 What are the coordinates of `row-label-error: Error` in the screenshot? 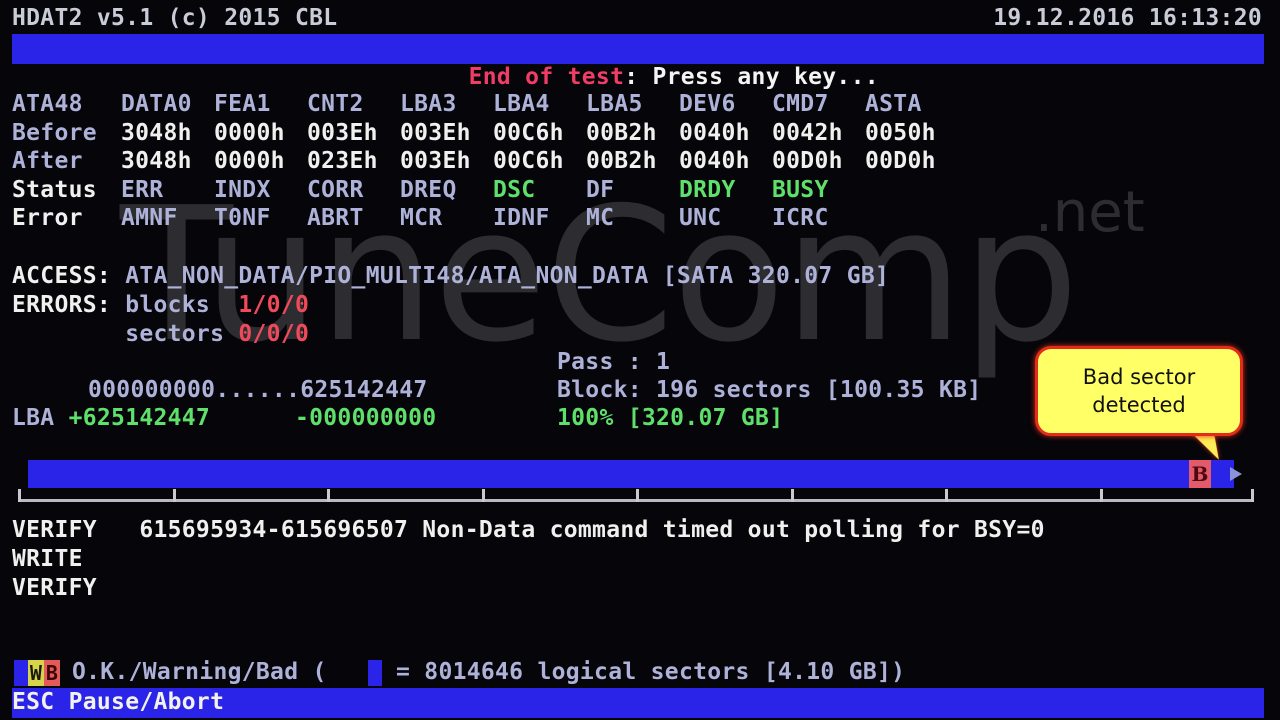 It's located at (47, 218).